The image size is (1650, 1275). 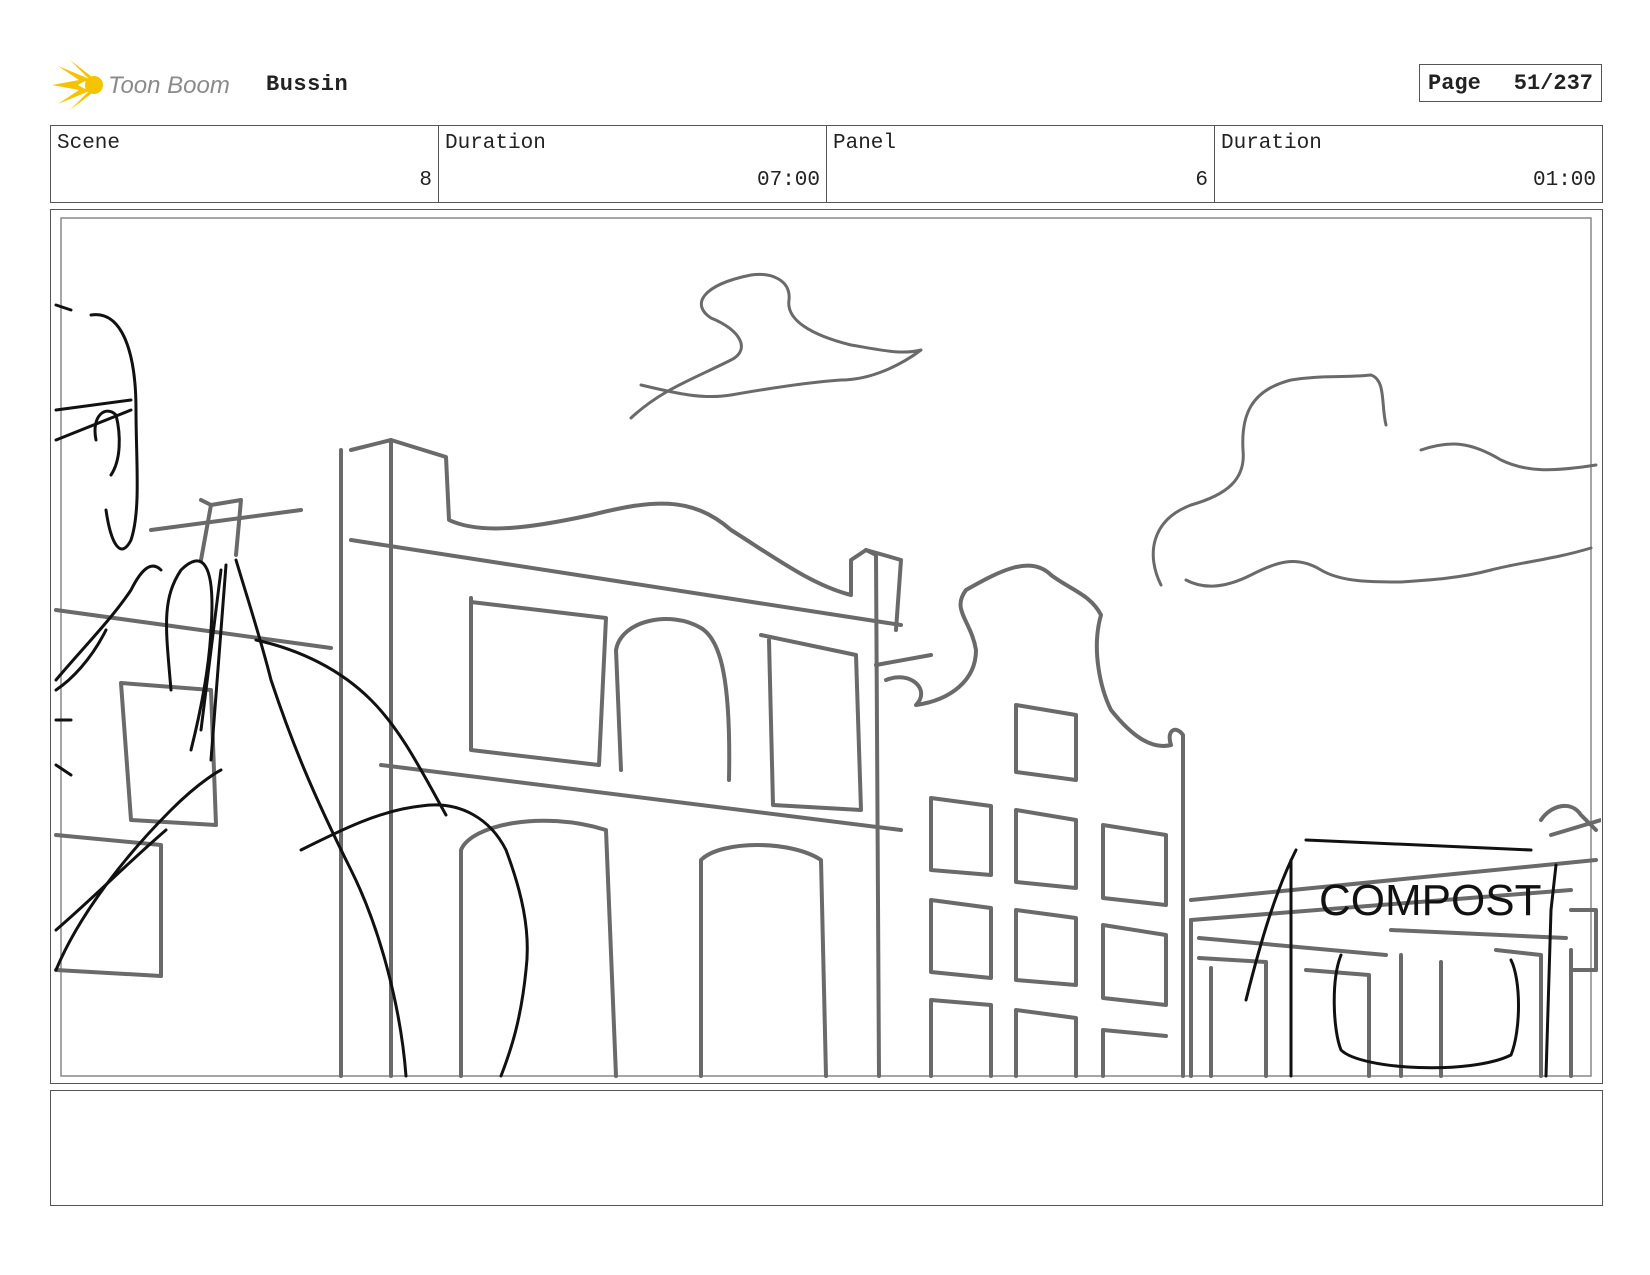 What do you see at coordinates (89, 143) in the screenshot?
I see `scene-label: Scene` at bounding box center [89, 143].